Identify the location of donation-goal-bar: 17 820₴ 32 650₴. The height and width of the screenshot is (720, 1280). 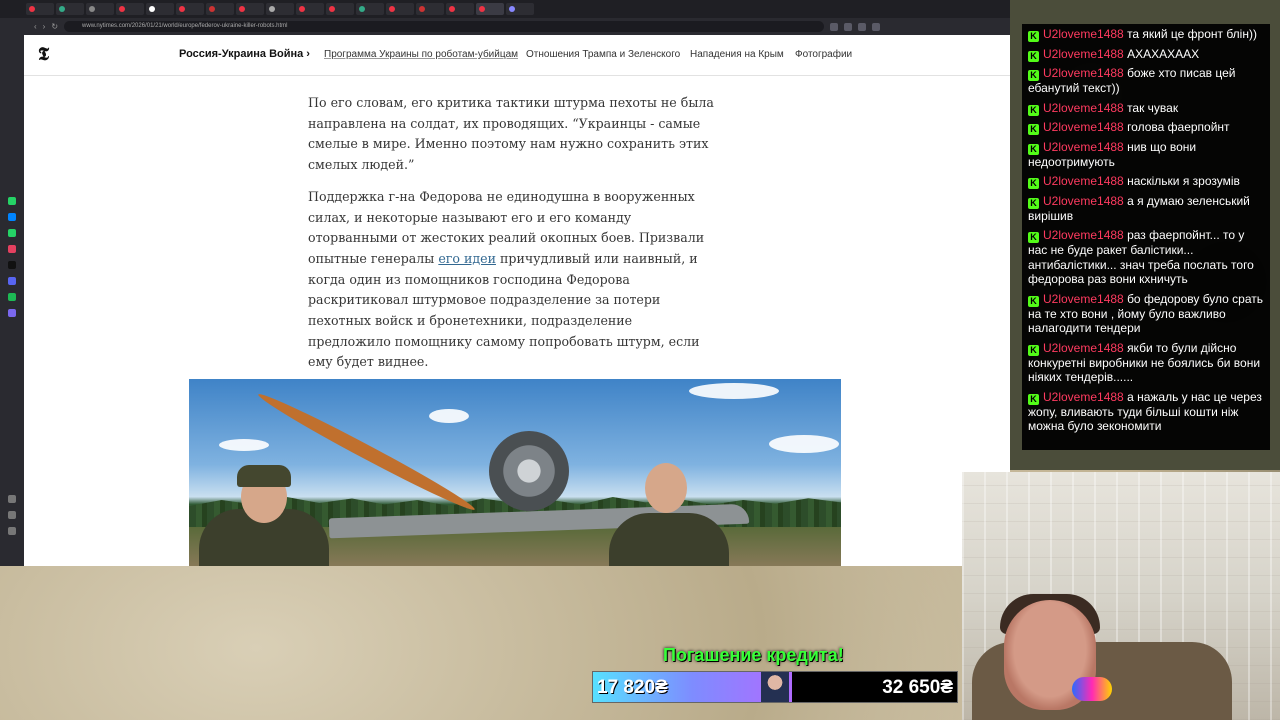
(775, 687).